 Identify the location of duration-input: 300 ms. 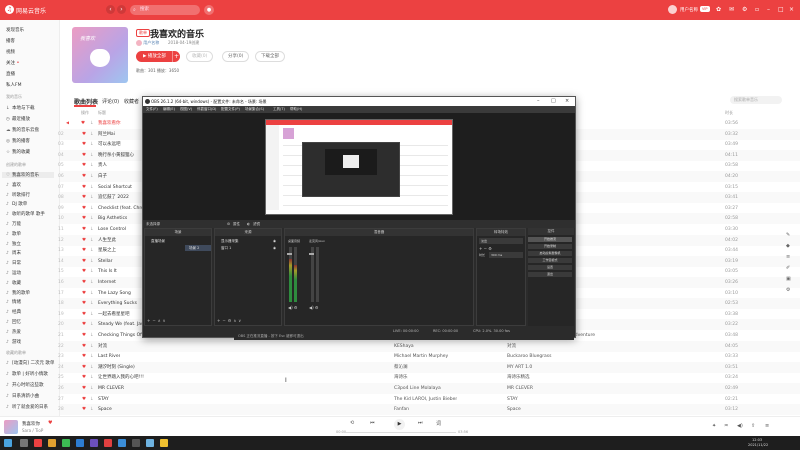
(506, 255).